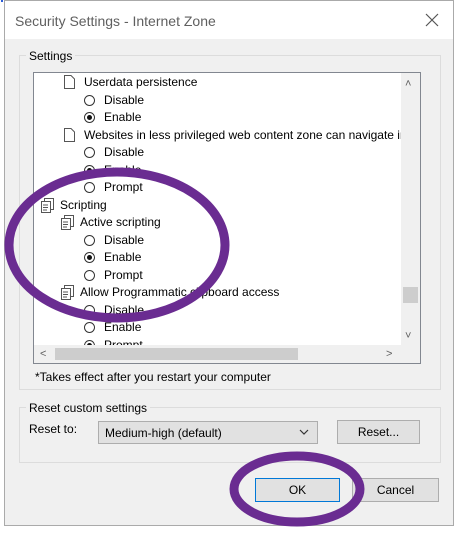  What do you see at coordinates (88, 408) in the screenshot?
I see `reset-group-legend: Reset custom settings` at bounding box center [88, 408].